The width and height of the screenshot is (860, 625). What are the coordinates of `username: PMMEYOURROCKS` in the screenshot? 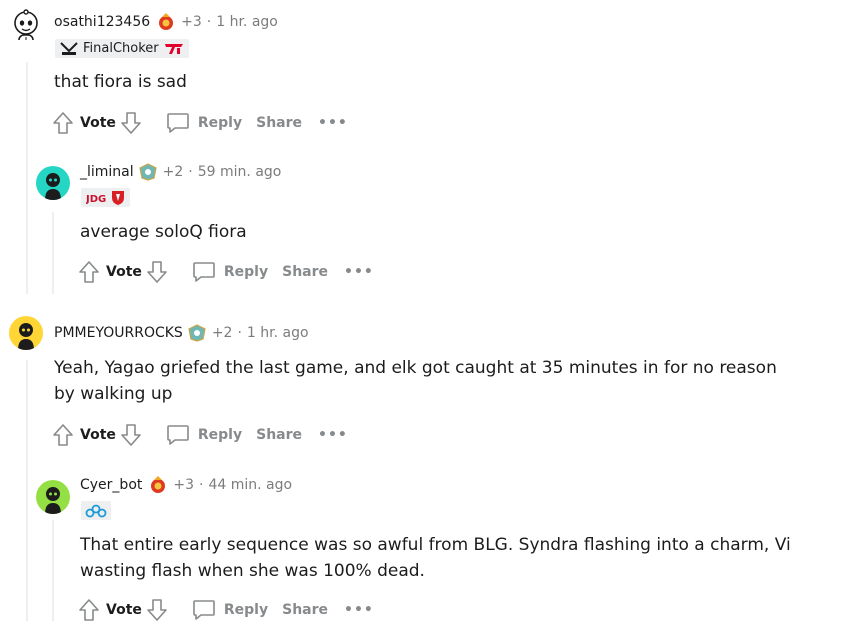 It's located at (118, 333).